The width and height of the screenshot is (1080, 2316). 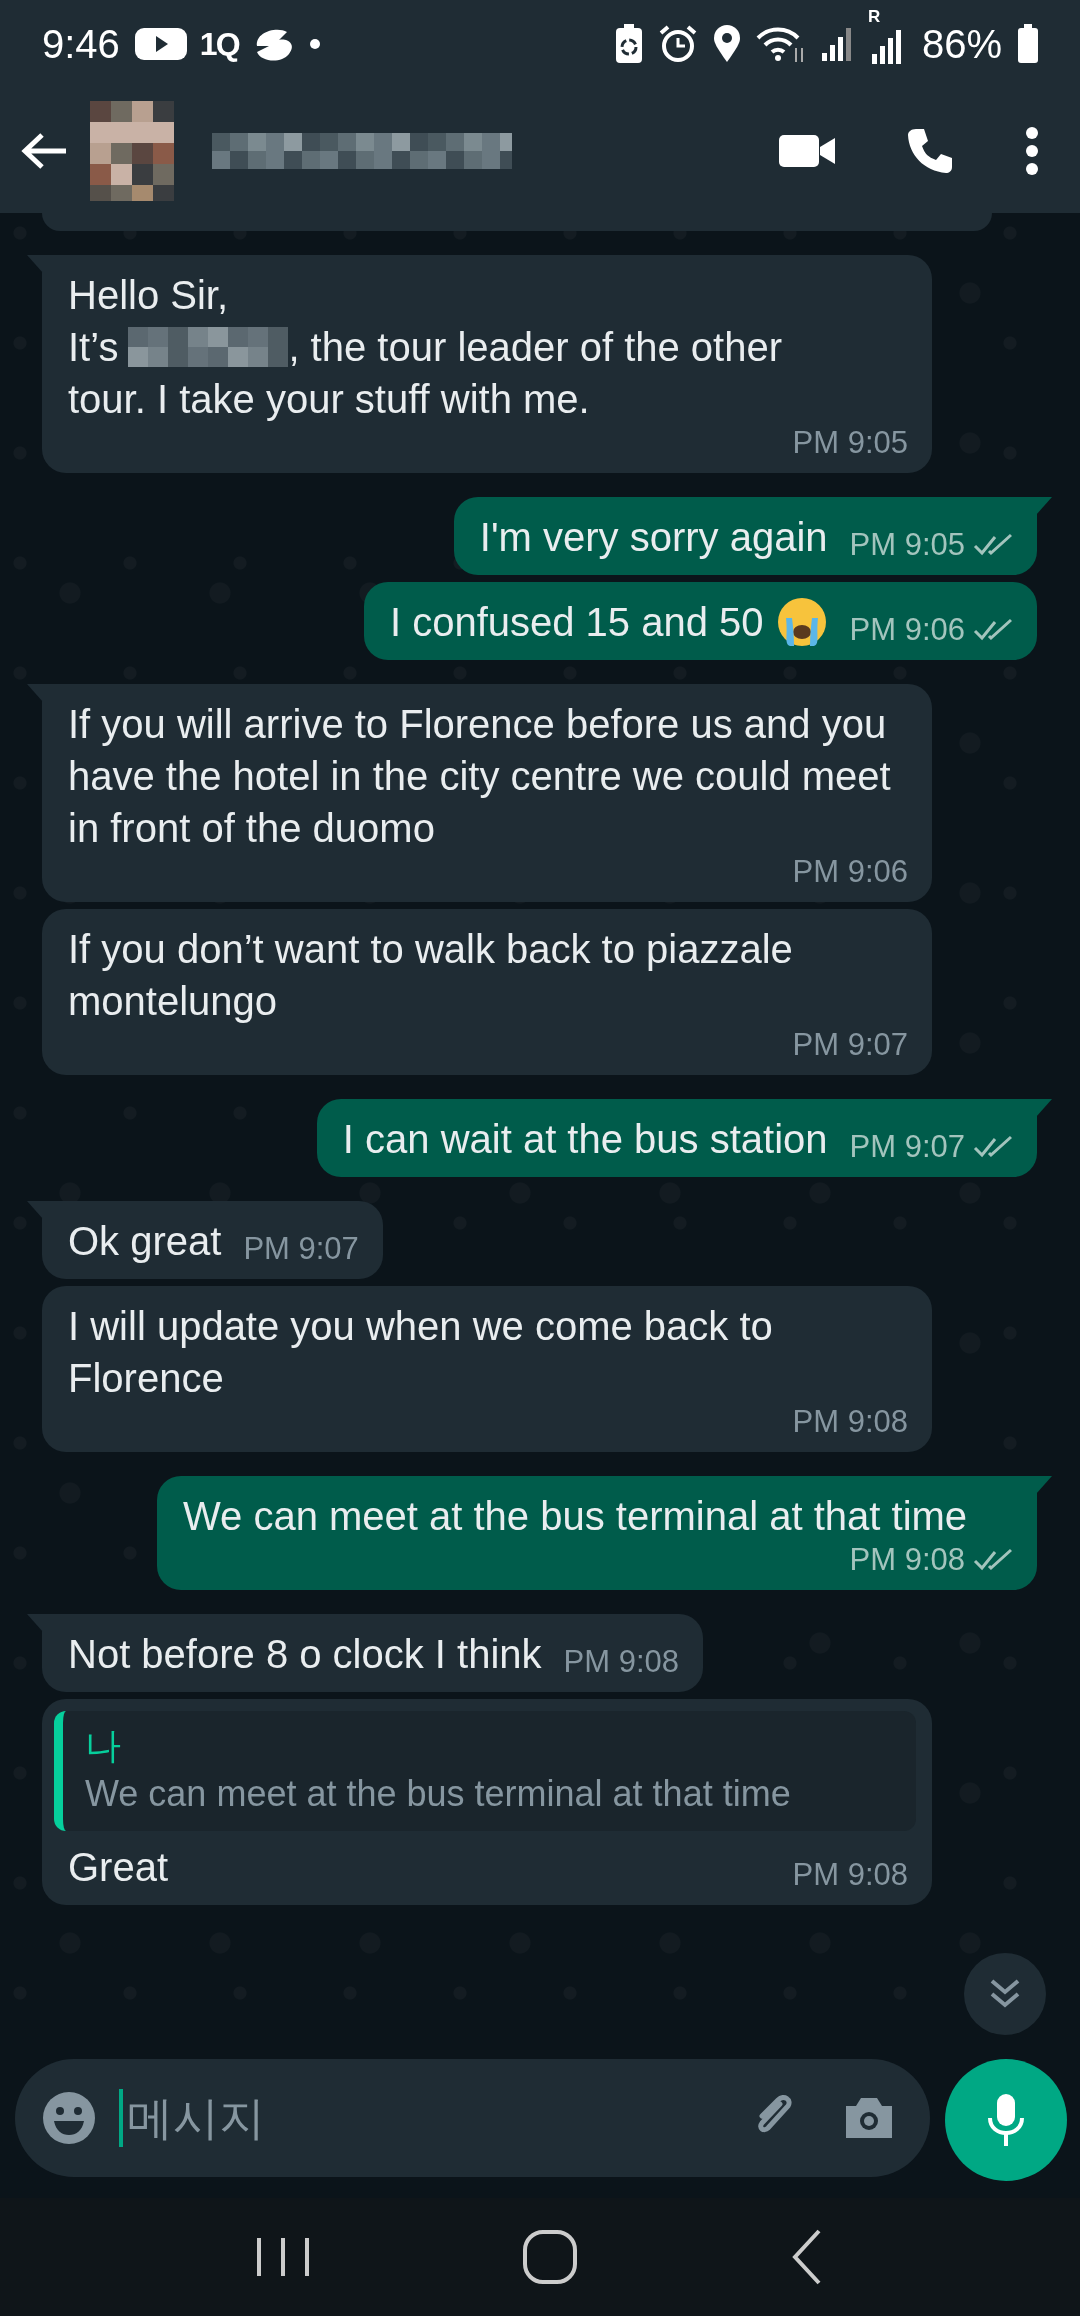 I want to click on battery-saver-icon, so click(x=628, y=44).